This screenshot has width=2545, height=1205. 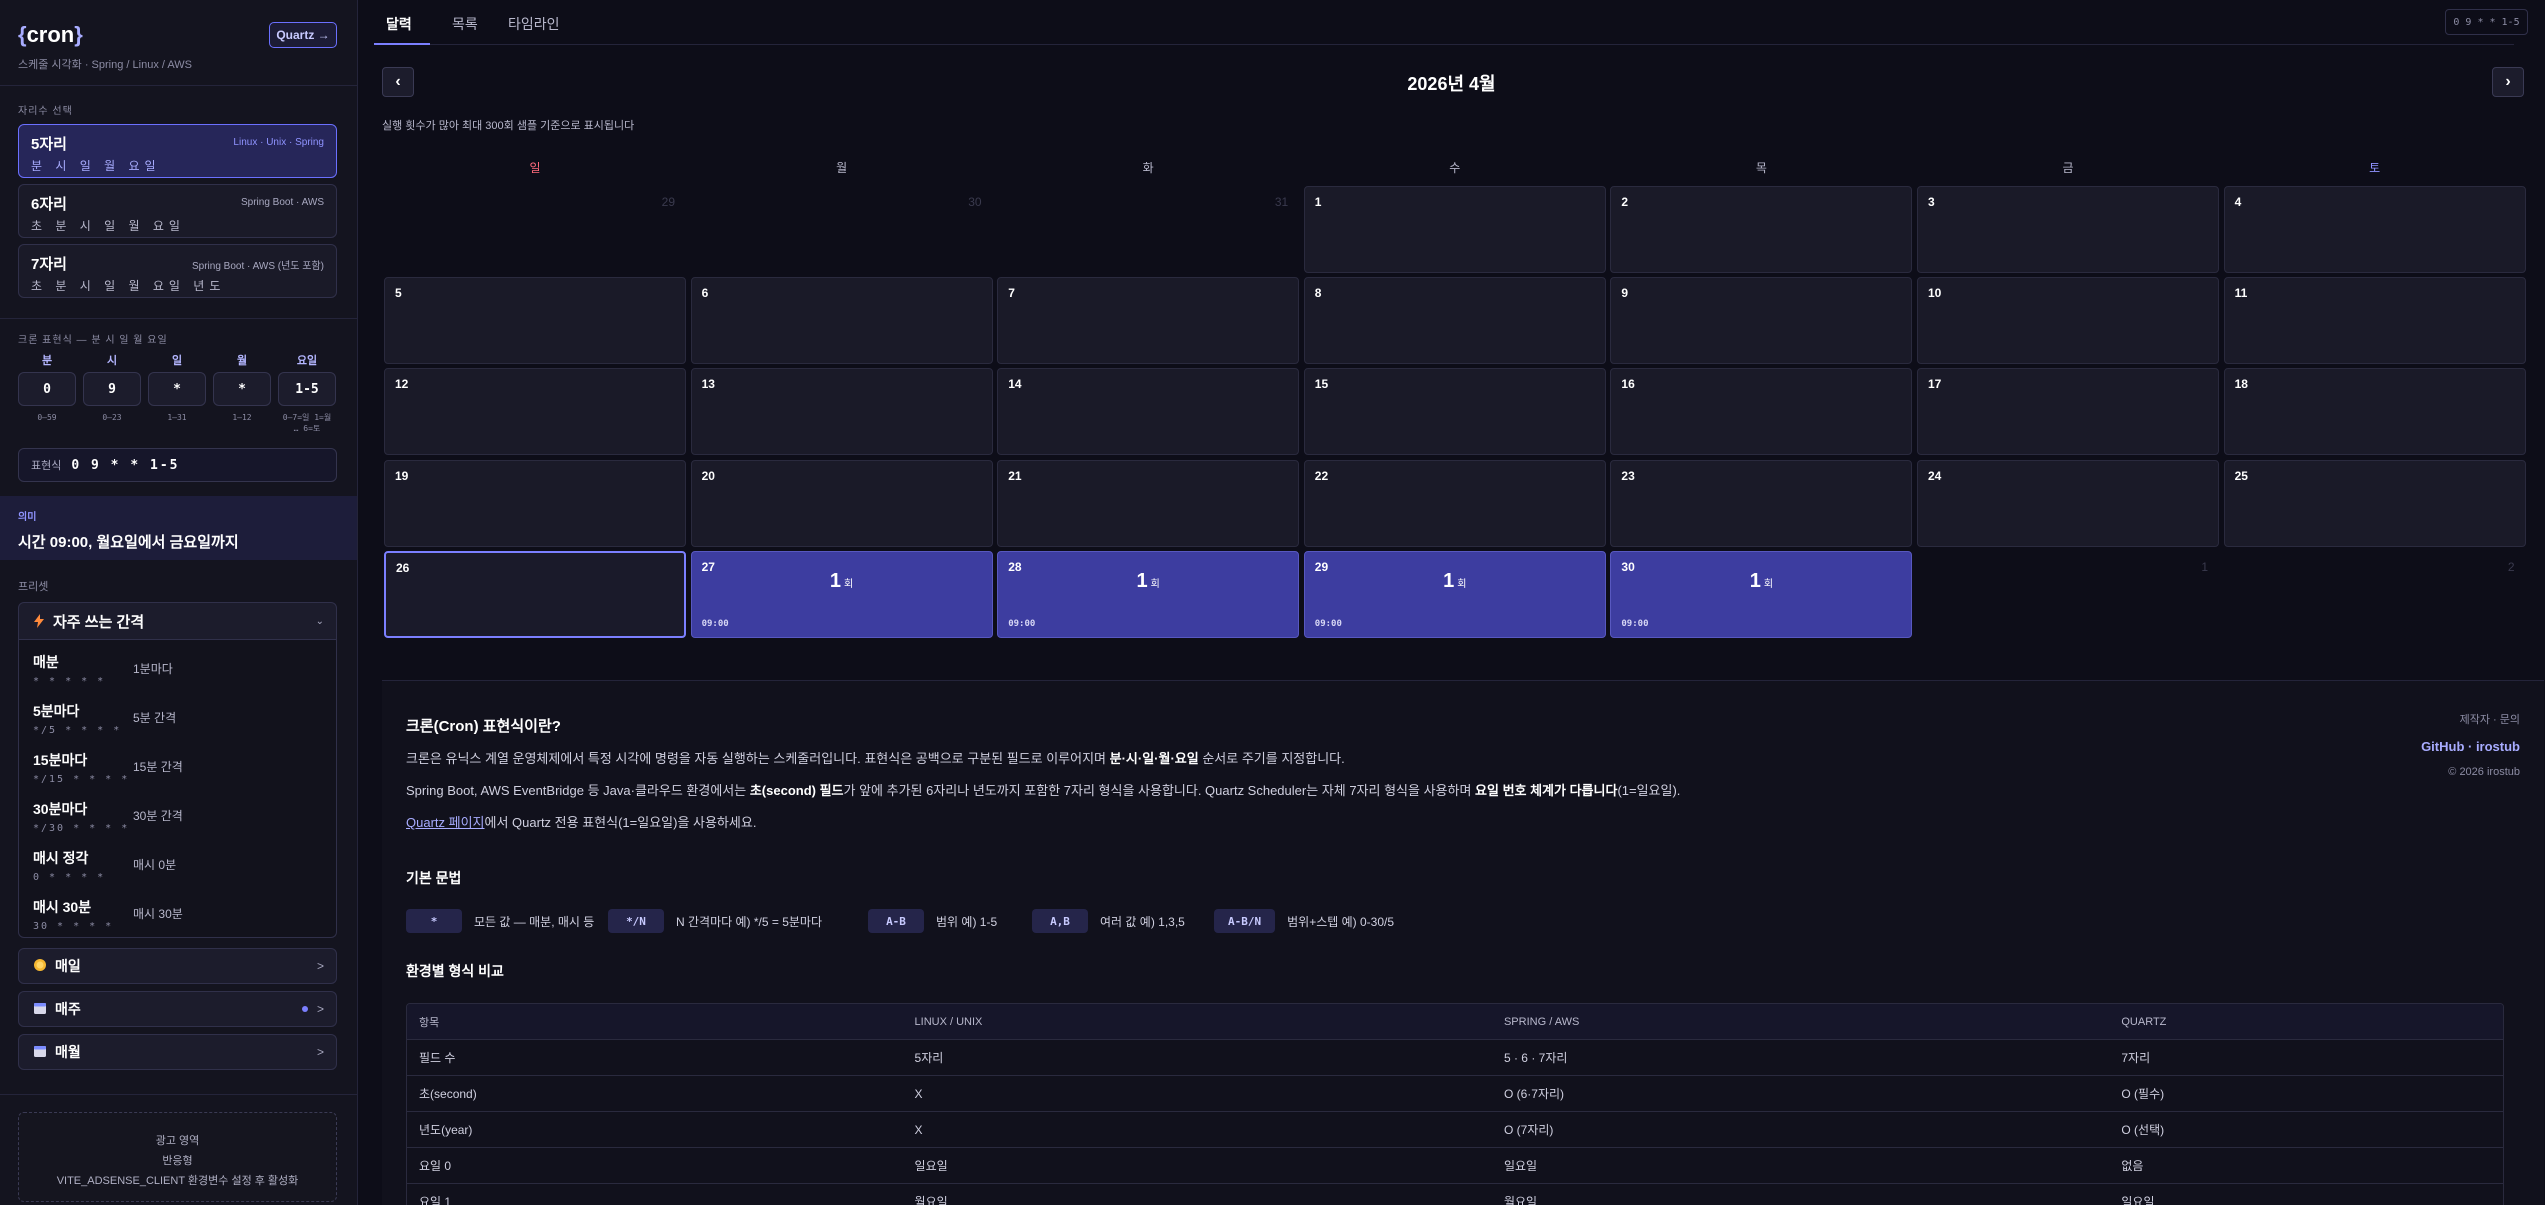 What do you see at coordinates (437, 1058) in the screenshot?
I see `table-cell: 필드 수` at bounding box center [437, 1058].